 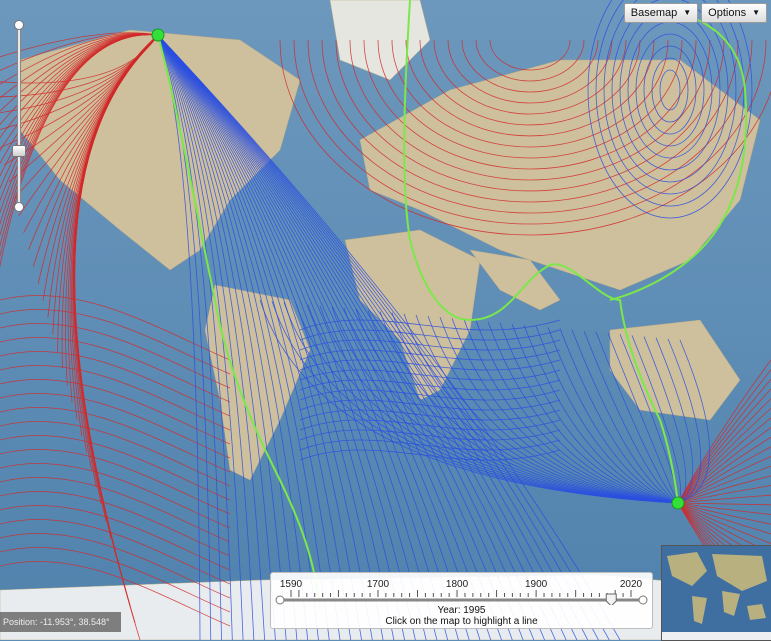 I want to click on options-label: Options, so click(x=727, y=13).